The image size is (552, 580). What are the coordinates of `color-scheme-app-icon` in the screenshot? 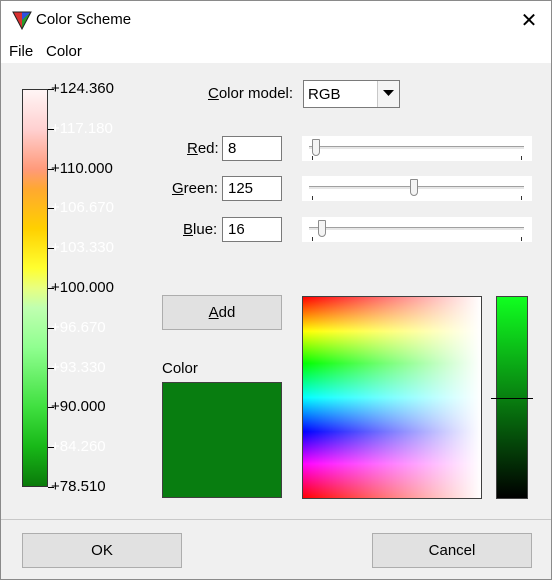 It's located at (22, 20).